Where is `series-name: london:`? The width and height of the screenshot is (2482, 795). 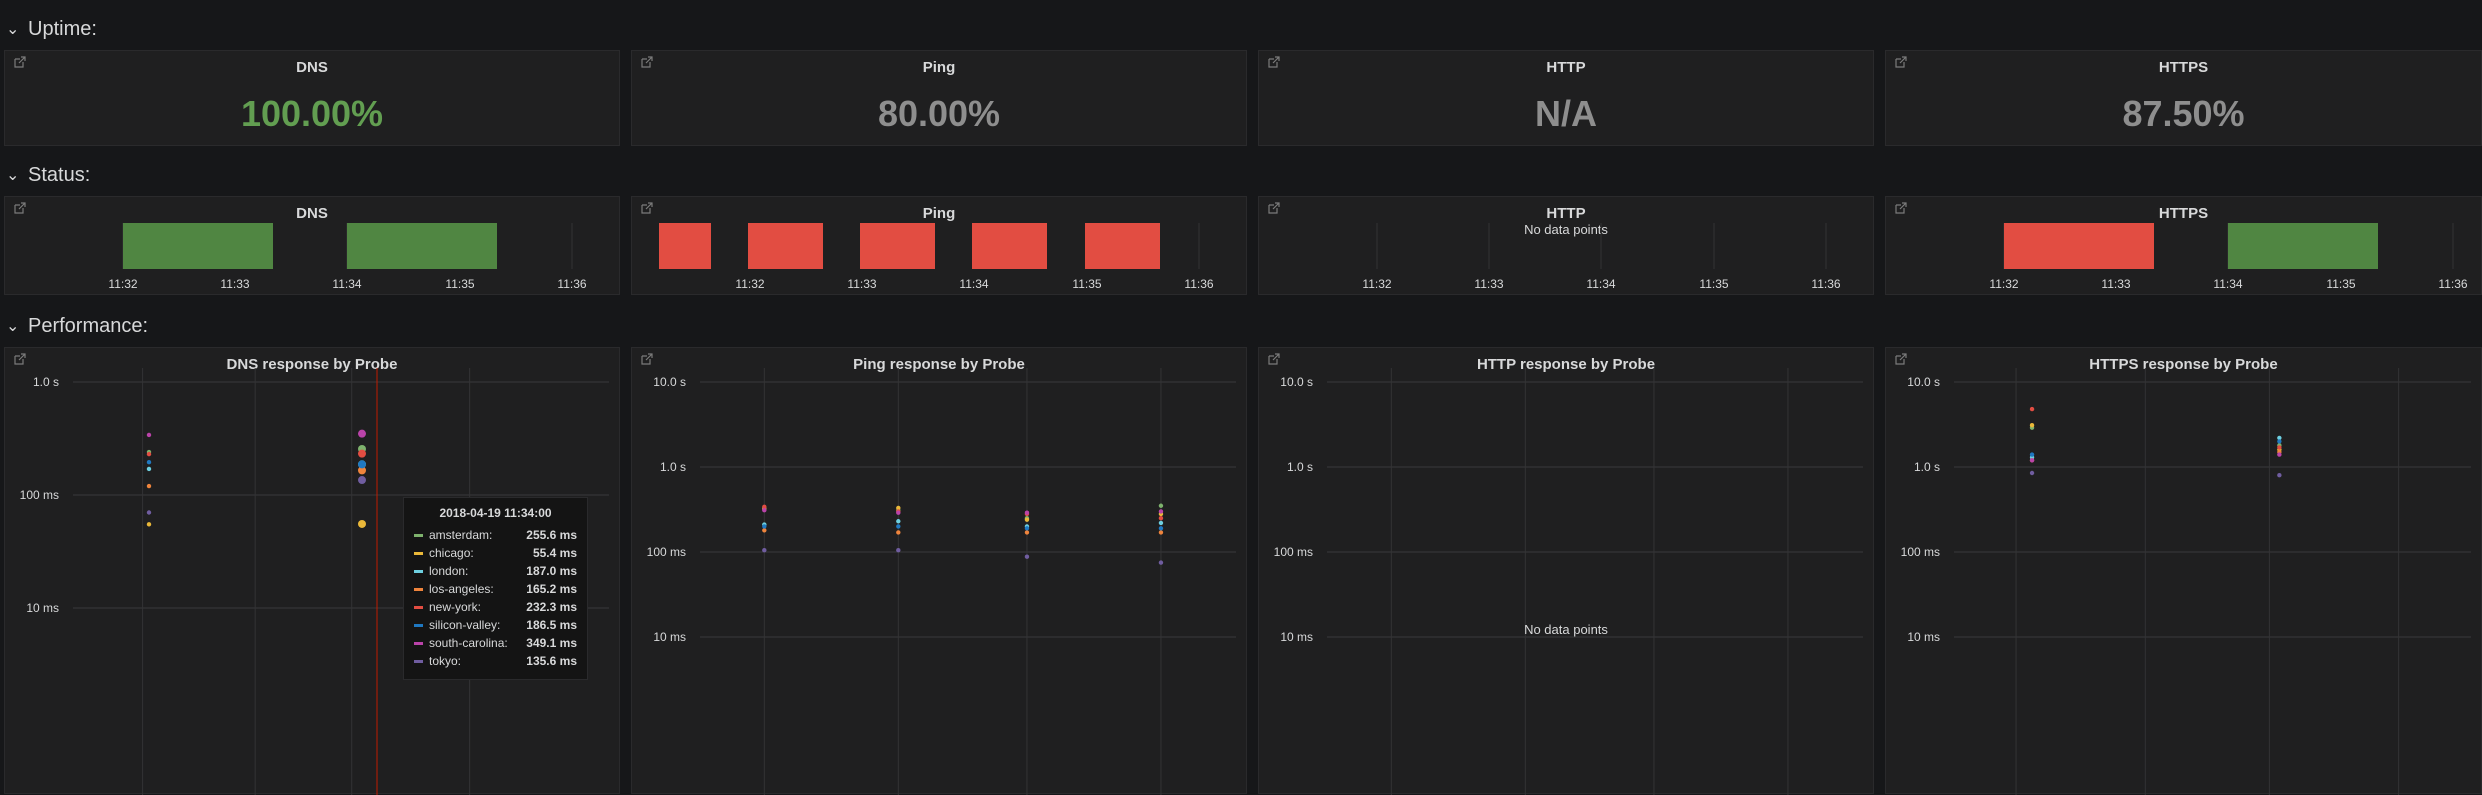
series-name: london: is located at coordinates (449, 571).